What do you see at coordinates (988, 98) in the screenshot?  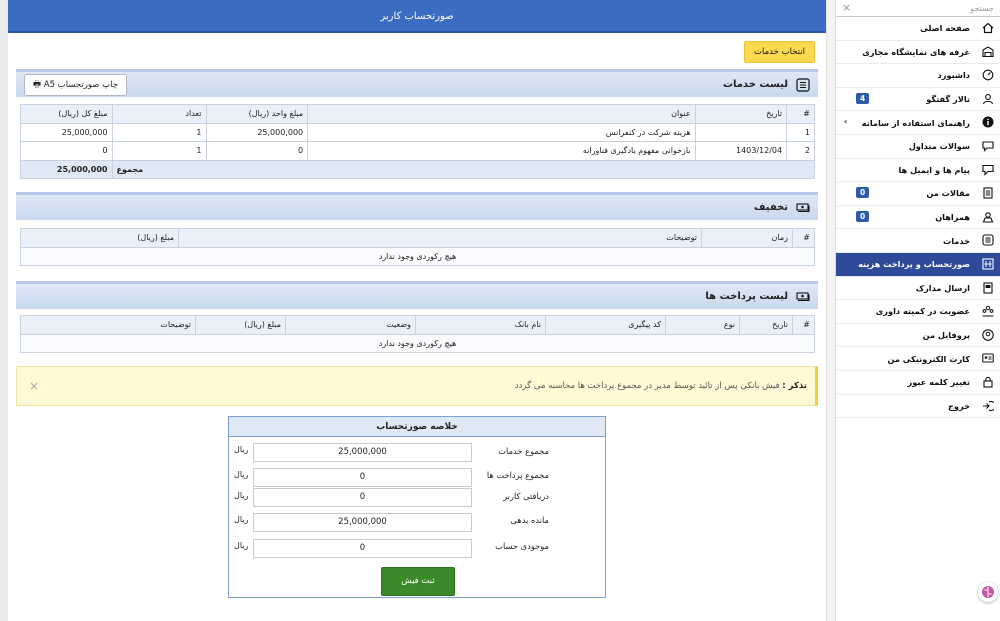 I see `forum-icon` at bounding box center [988, 98].